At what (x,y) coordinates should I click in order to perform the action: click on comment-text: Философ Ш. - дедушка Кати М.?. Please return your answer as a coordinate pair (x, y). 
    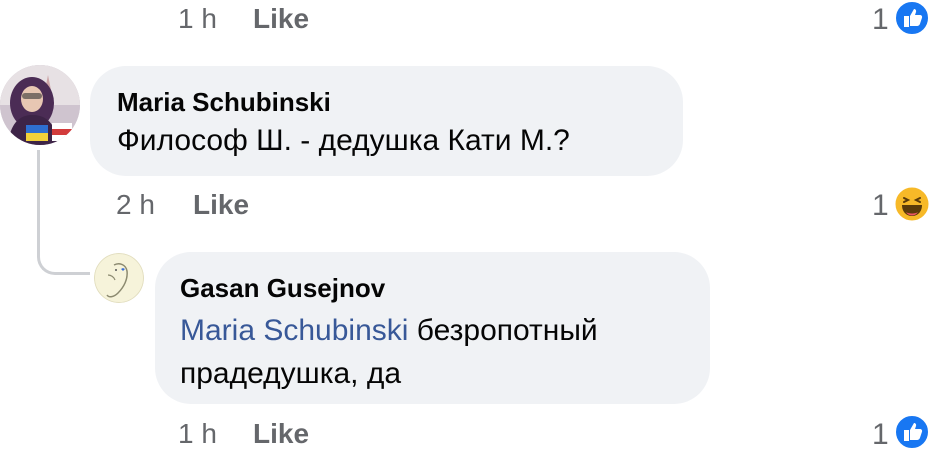
    Looking at the image, I should click on (343, 140).